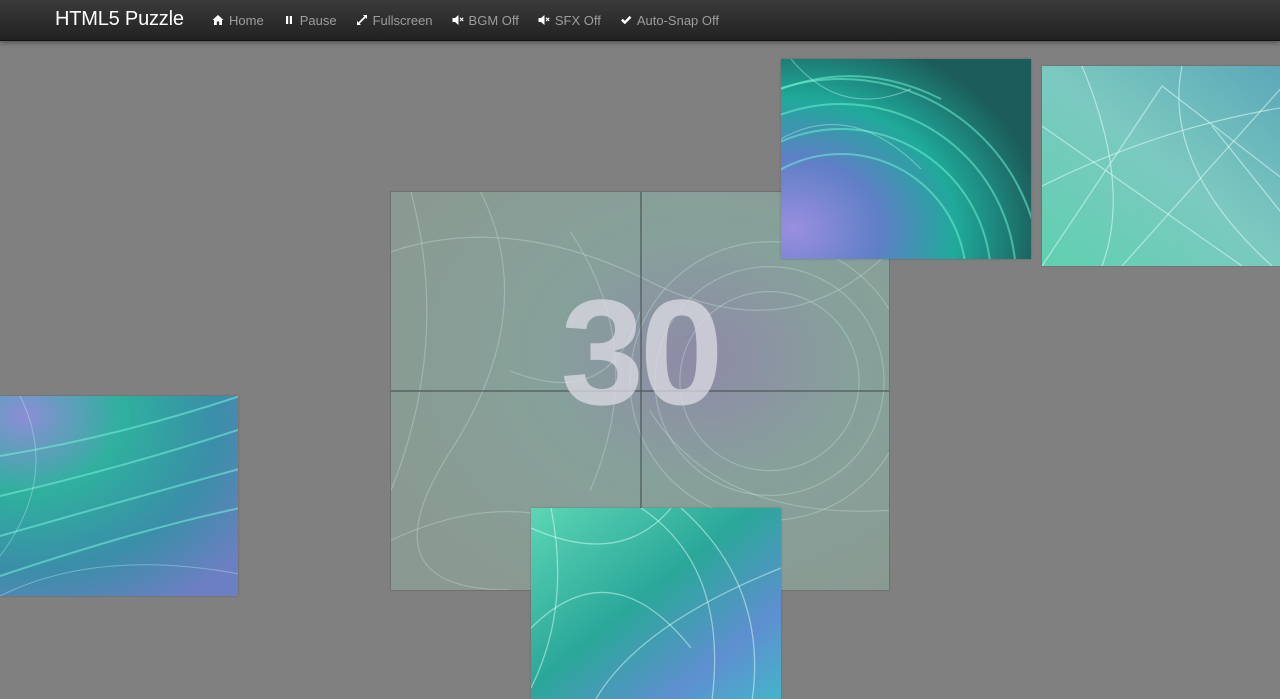  What do you see at coordinates (246, 20) in the screenshot?
I see `nav-home-label: Home` at bounding box center [246, 20].